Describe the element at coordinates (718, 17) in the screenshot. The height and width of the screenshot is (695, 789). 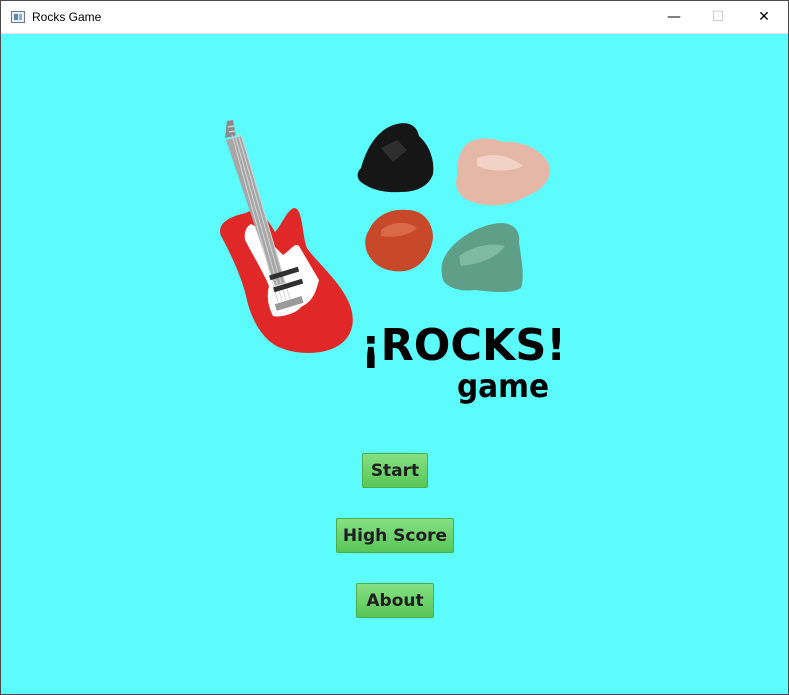
I see `maximize-button: ☐` at that location.